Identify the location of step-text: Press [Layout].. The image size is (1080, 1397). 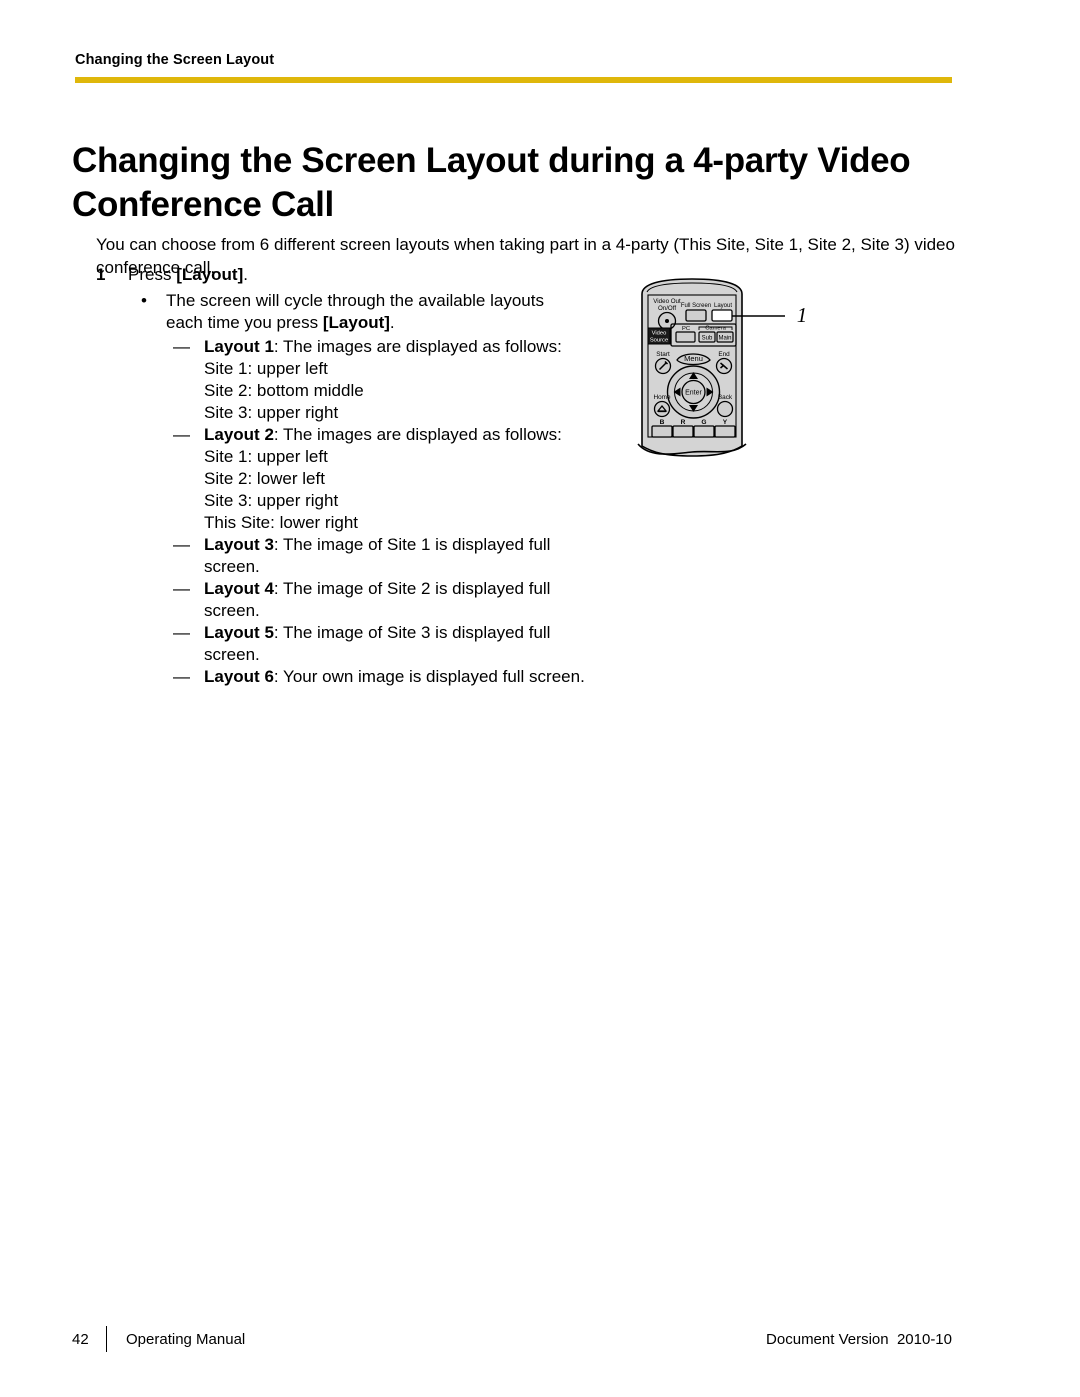
(188, 275).